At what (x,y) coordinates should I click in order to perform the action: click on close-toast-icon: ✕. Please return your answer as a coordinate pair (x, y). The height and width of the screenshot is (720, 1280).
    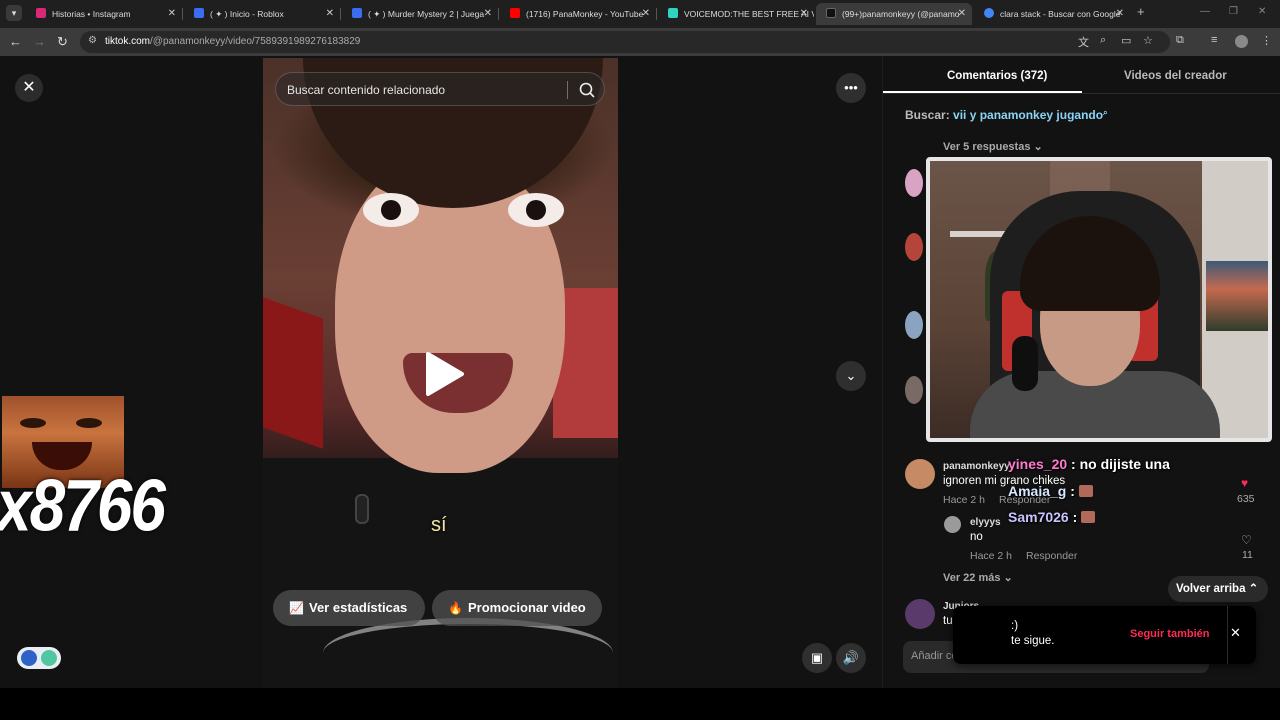
    Looking at the image, I should click on (1235, 633).